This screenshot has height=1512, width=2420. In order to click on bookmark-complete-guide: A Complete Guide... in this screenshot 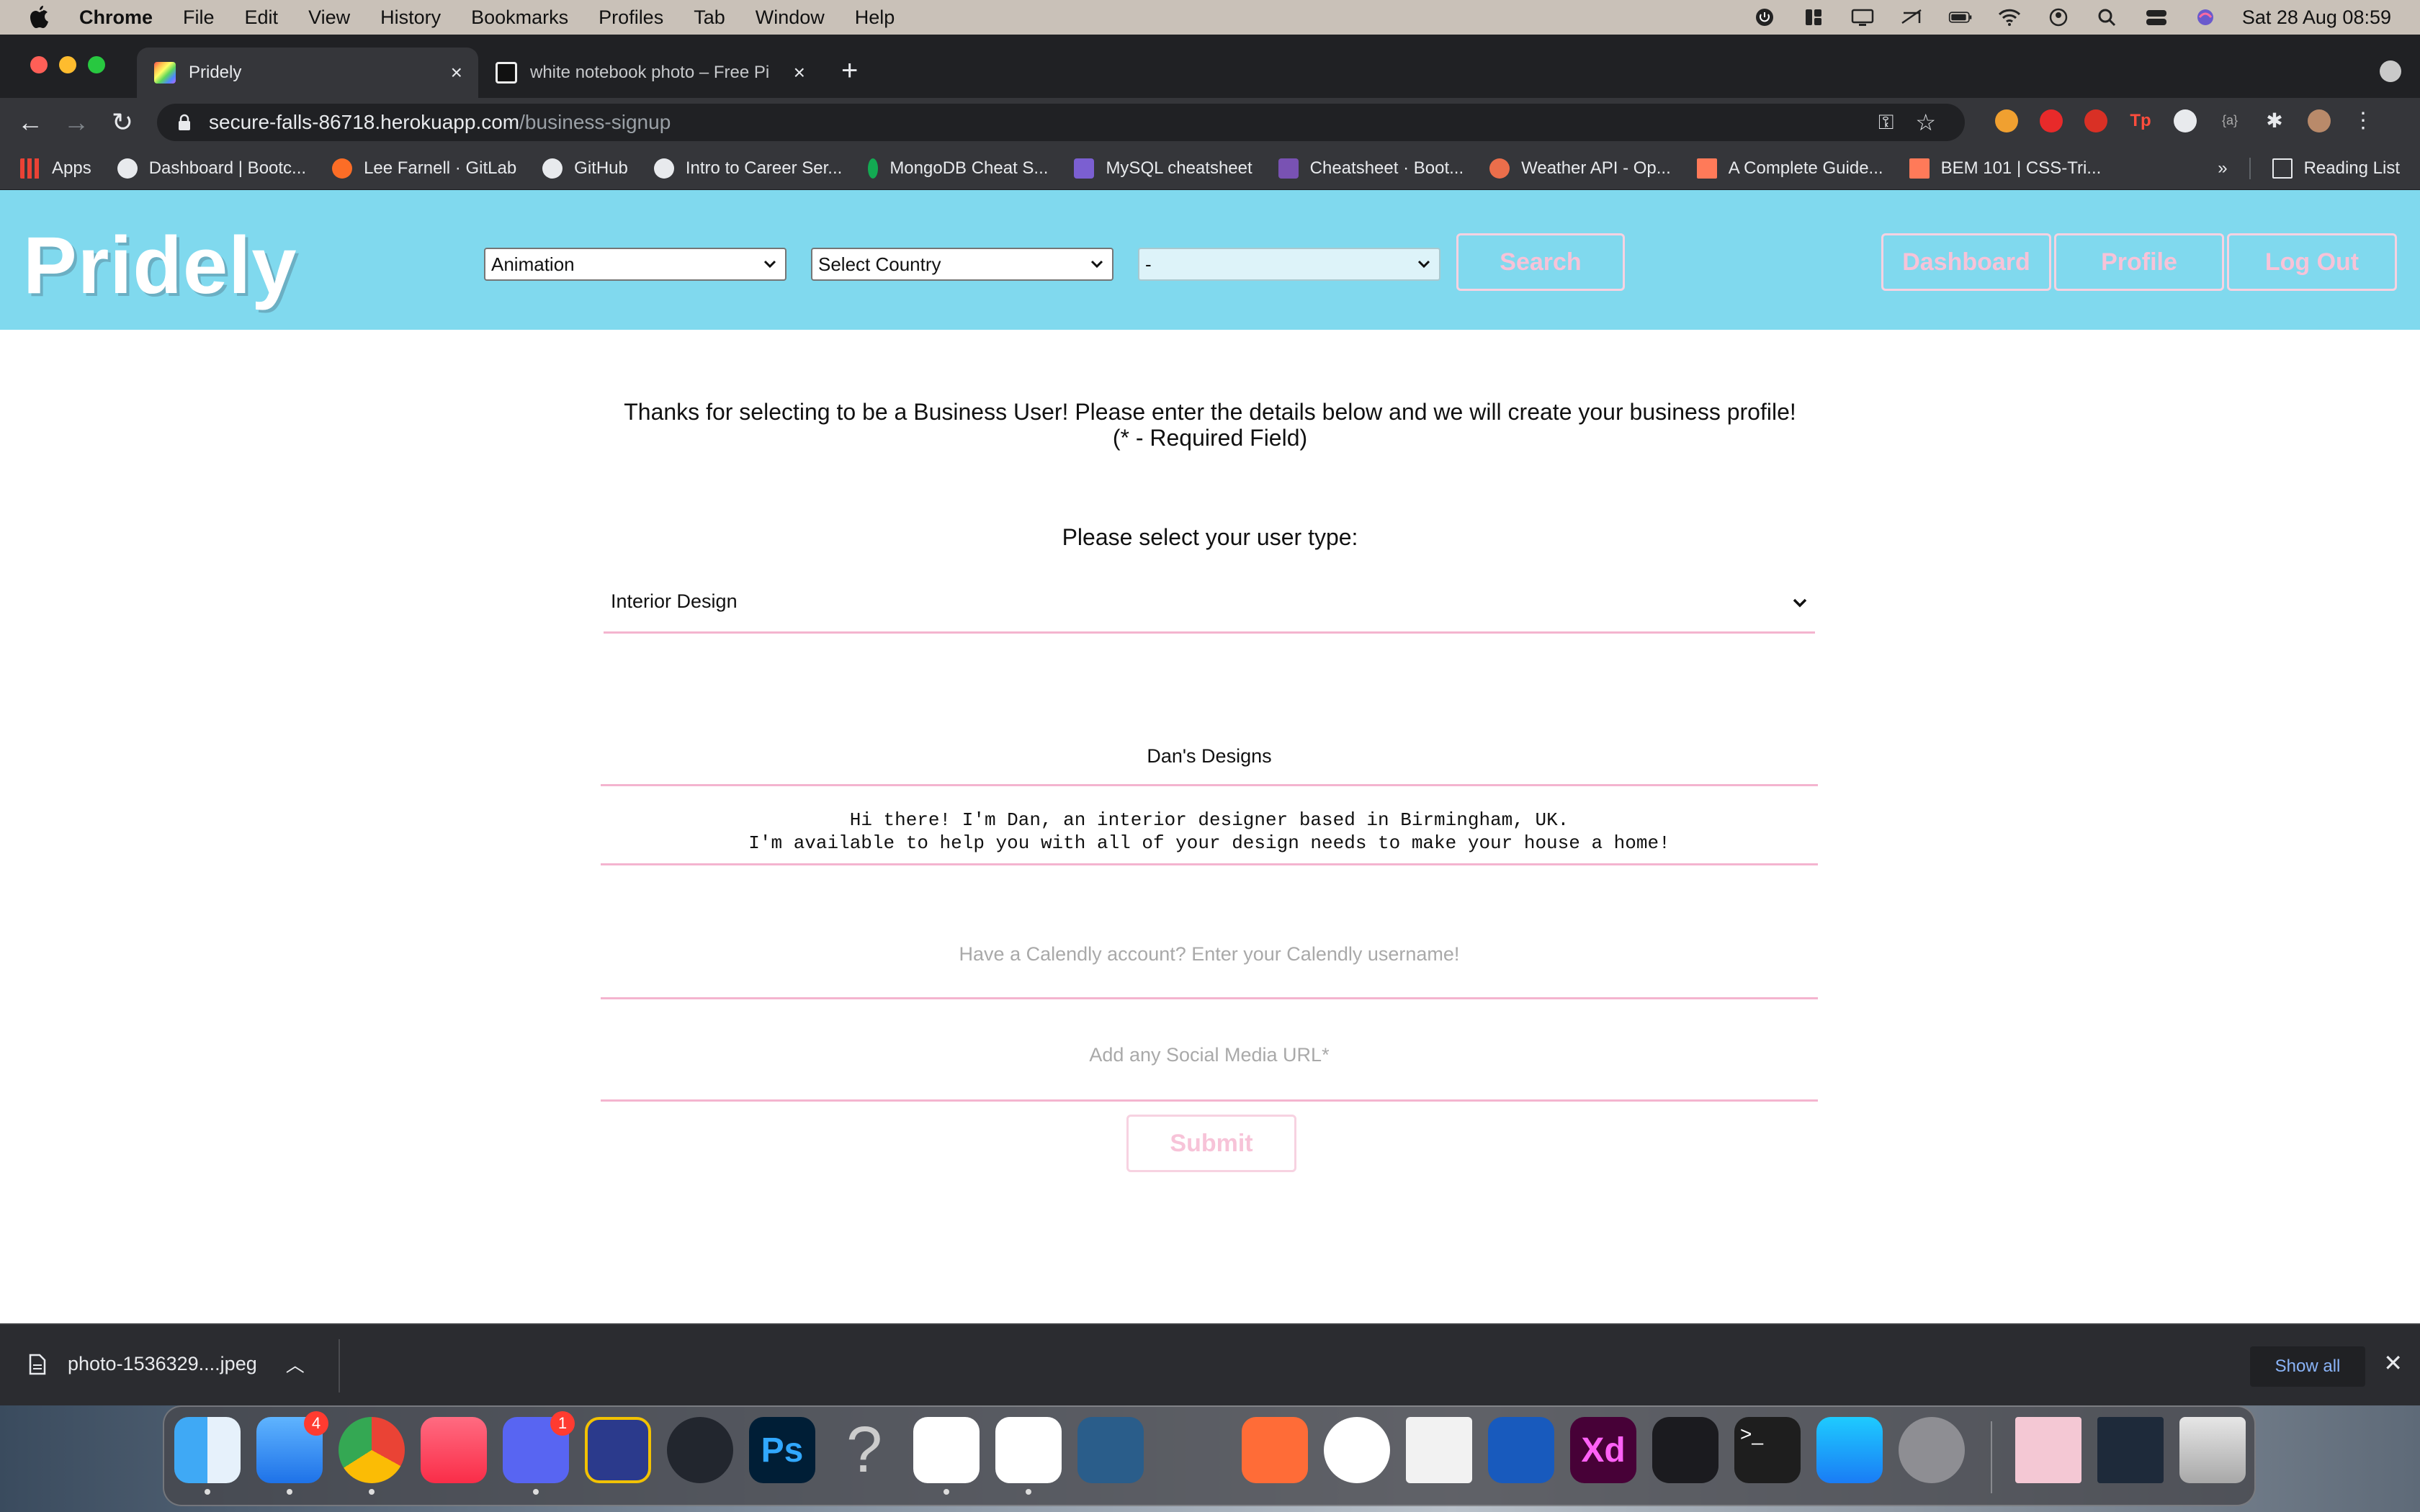, I will do `click(1789, 168)`.